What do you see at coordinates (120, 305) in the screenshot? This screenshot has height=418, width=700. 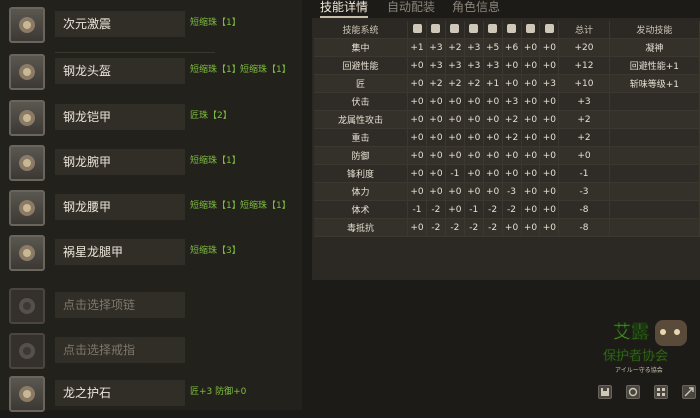 I see `select-slot-button: 点击选择项链` at bounding box center [120, 305].